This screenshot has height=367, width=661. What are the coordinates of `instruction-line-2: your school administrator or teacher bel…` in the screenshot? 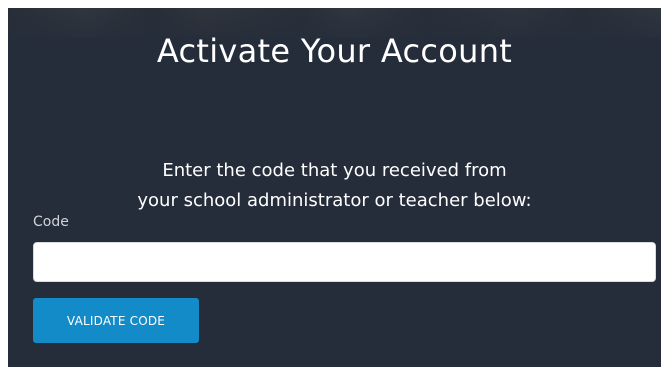 It's located at (334, 200).